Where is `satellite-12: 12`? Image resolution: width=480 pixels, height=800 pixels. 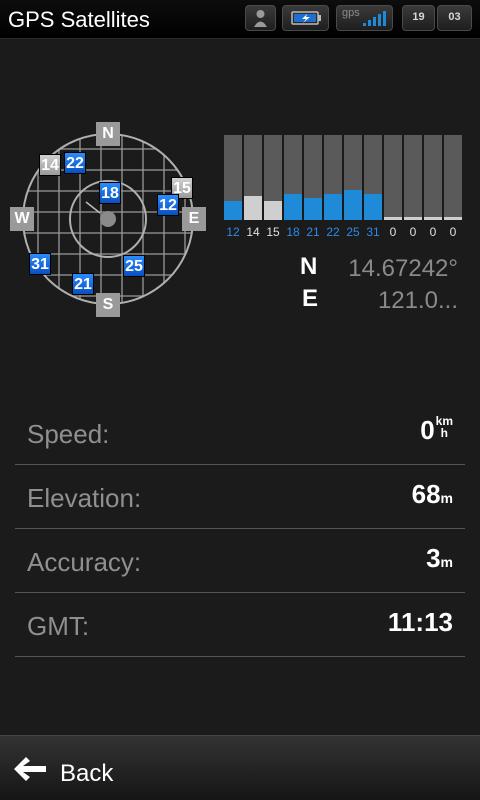 satellite-12: 12 is located at coordinates (168, 205).